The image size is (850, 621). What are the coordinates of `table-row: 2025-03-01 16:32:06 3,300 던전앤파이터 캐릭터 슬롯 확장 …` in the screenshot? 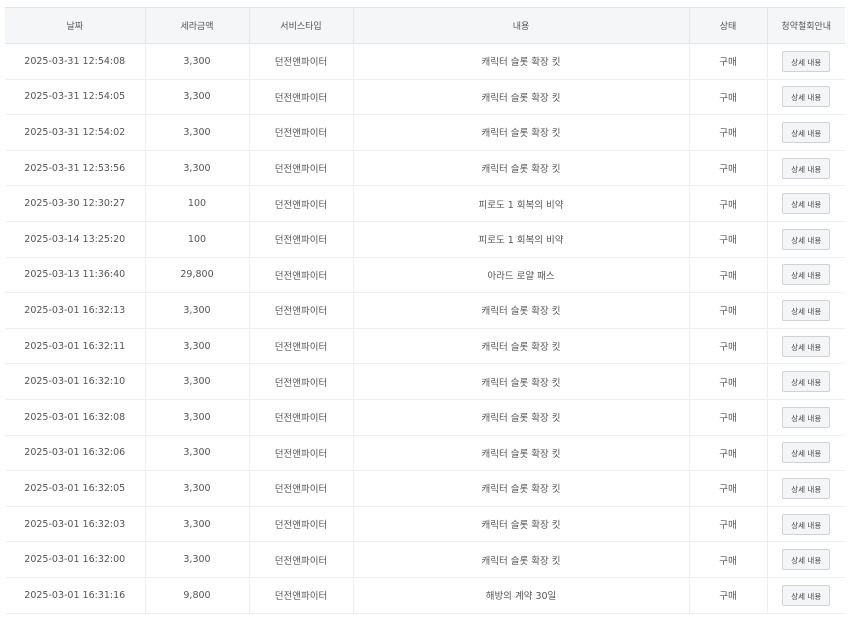 It's located at (425, 453).